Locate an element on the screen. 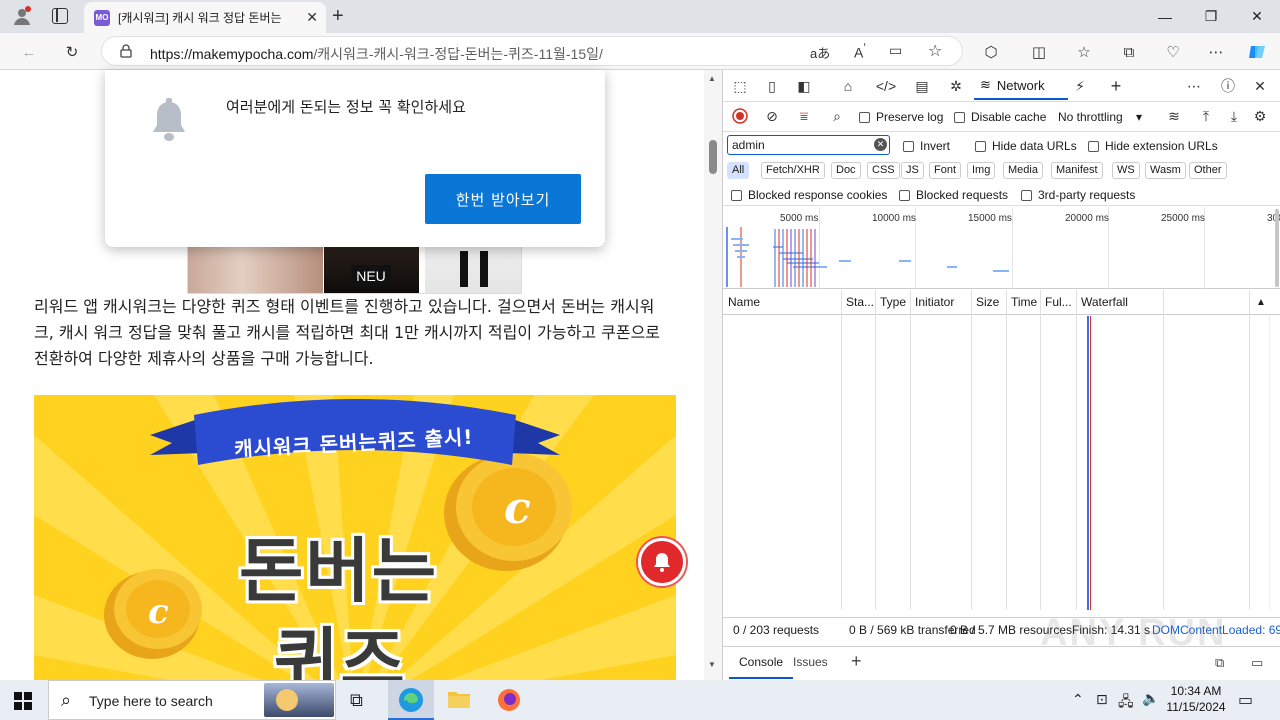 The image size is (1280, 720). device-emulation-icon: ▯ is located at coordinates (772, 86).